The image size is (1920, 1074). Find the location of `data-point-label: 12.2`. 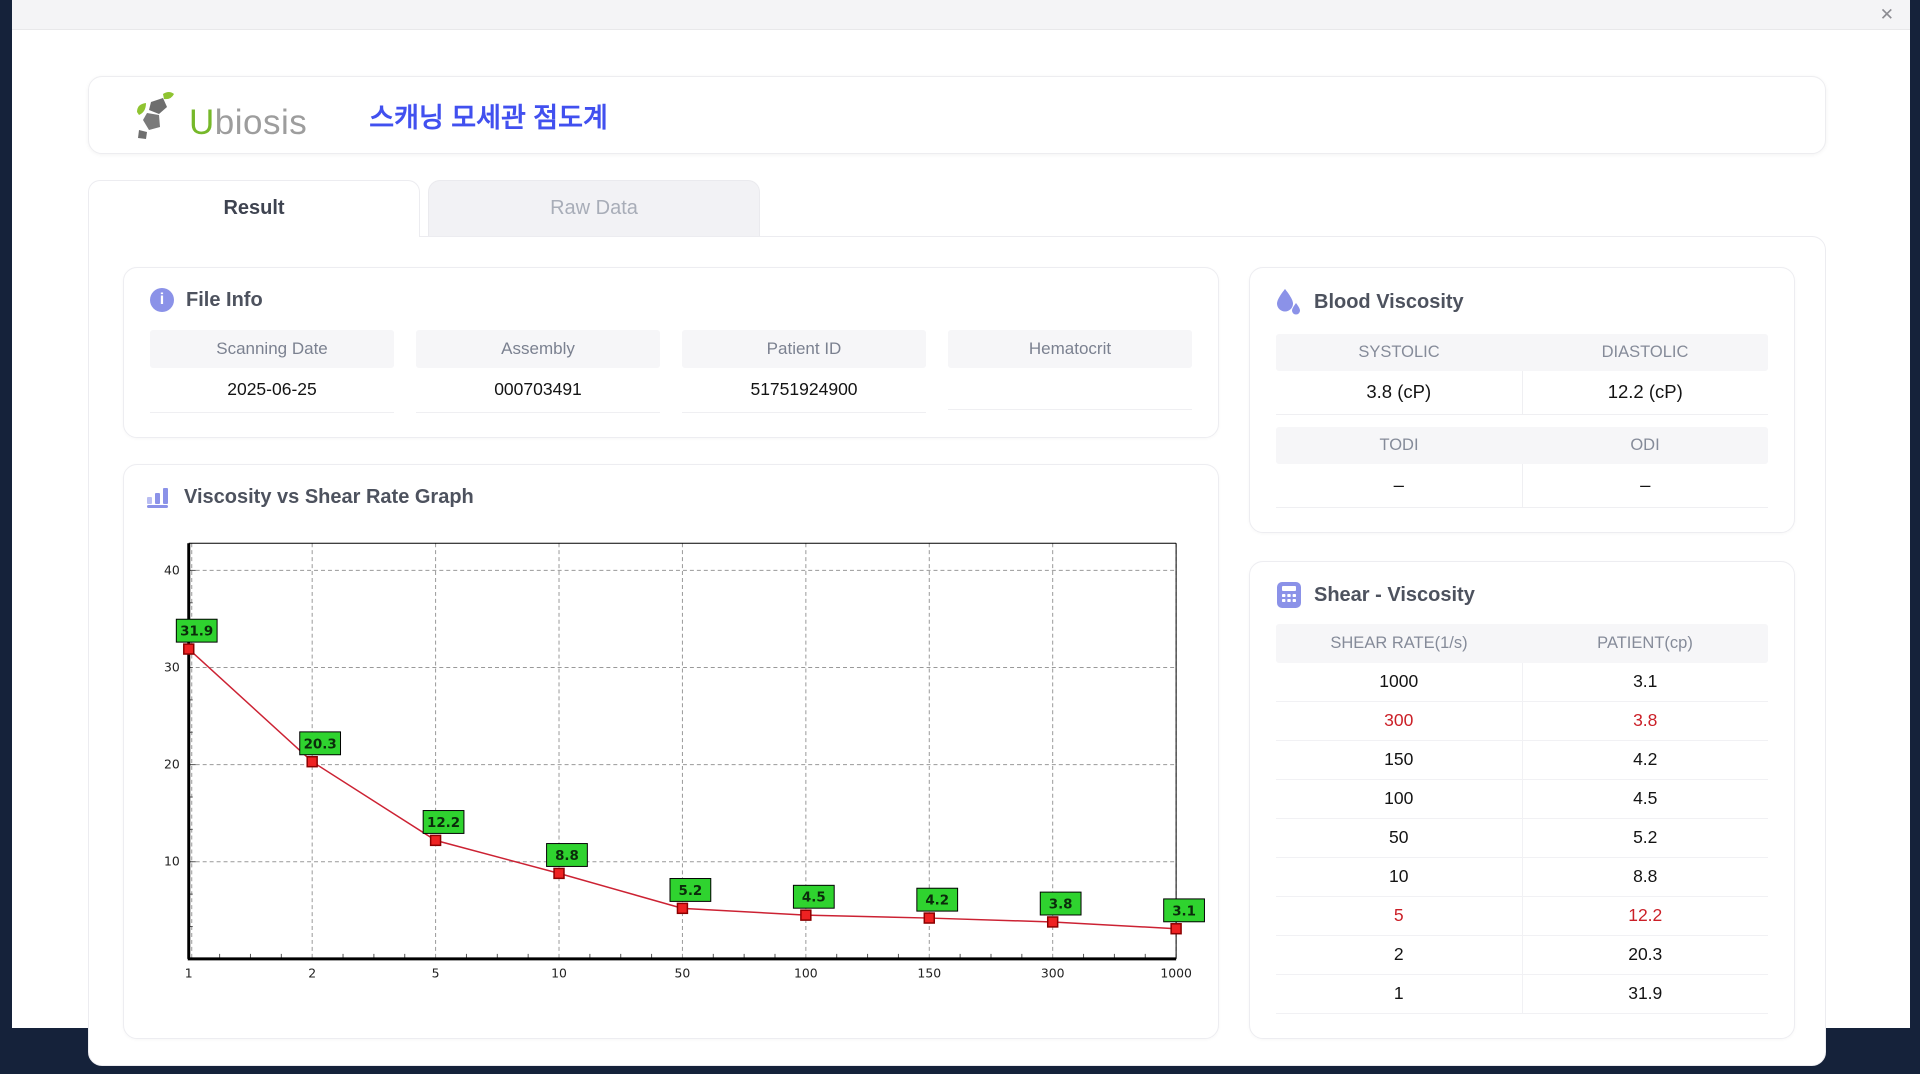

data-point-label: 12.2 is located at coordinates (443, 823).